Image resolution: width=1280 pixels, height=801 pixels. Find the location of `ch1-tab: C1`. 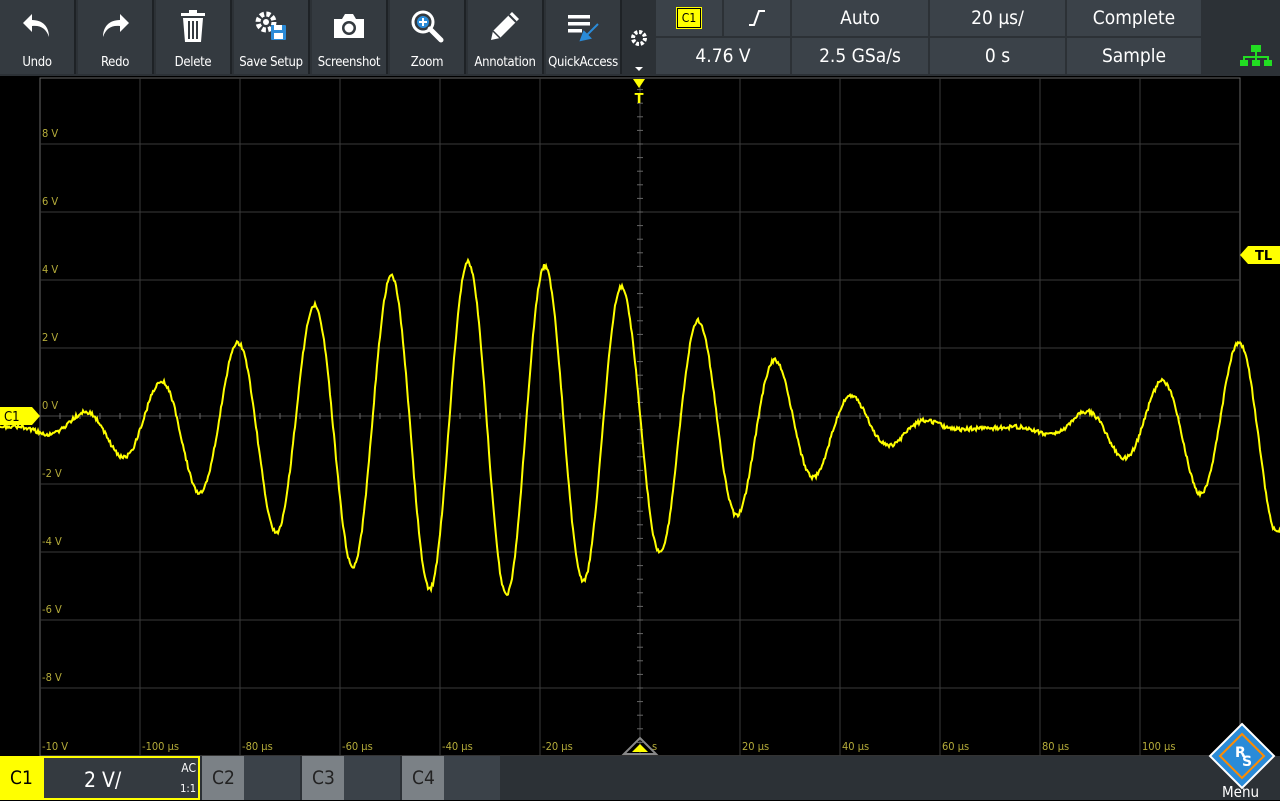

ch1-tab: C1 is located at coordinates (21, 778).